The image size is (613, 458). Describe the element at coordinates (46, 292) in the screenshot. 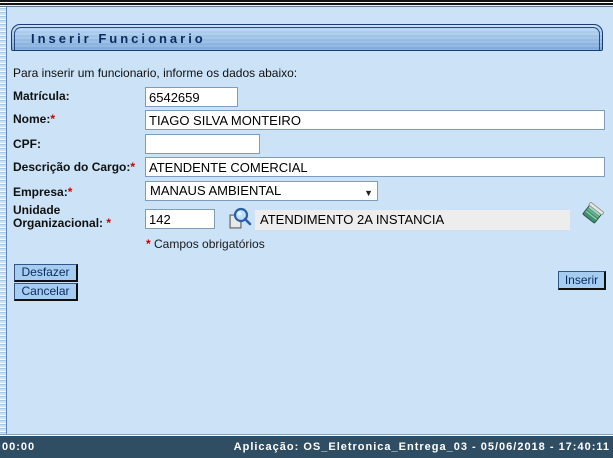

I see `cancelar-button: Cancelar` at that location.